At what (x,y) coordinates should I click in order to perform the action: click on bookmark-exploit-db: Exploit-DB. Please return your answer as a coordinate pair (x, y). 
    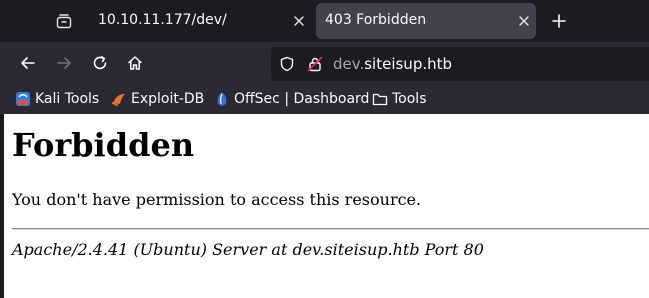
    Looking at the image, I should click on (157, 99).